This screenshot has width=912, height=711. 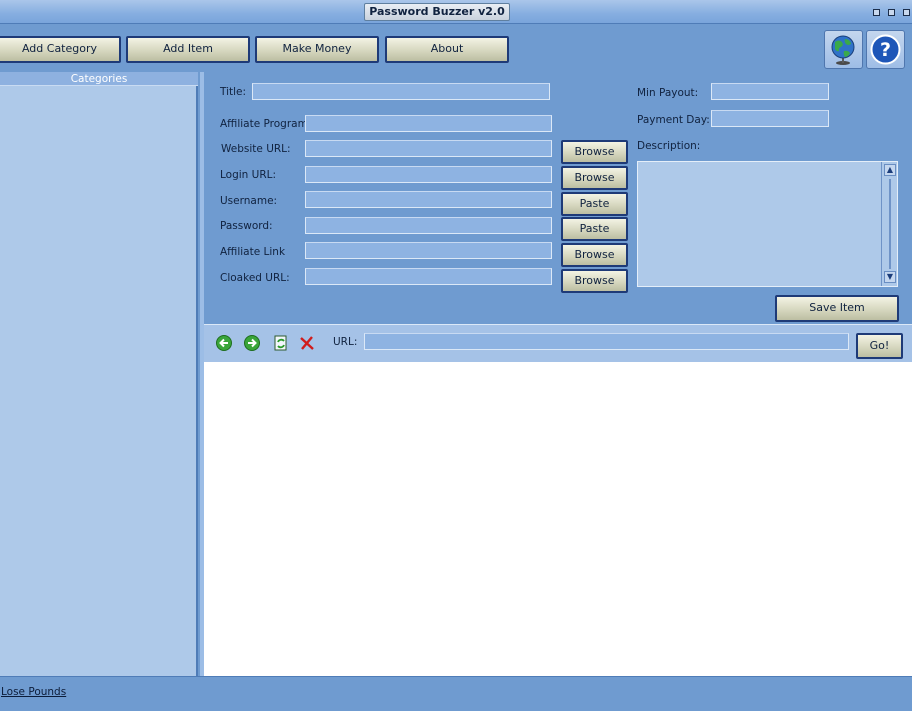 What do you see at coordinates (890, 277) in the screenshot?
I see `scroll-down-icon: ▼` at bounding box center [890, 277].